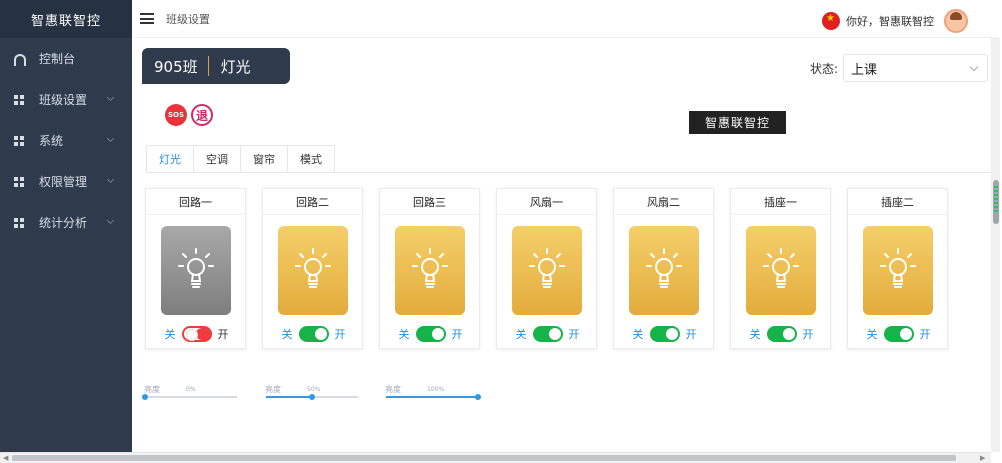  I want to click on device-card: 回路二 关 开, so click(312, 268).